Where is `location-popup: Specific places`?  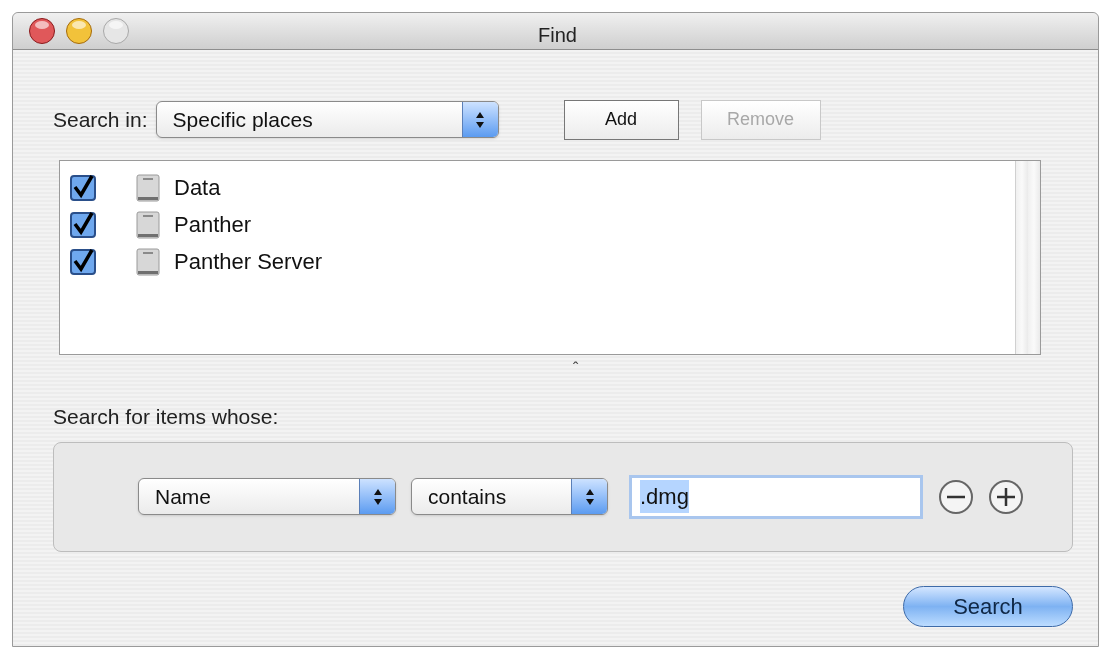
location-popup: Specific places is located at coordinates (327, 119).